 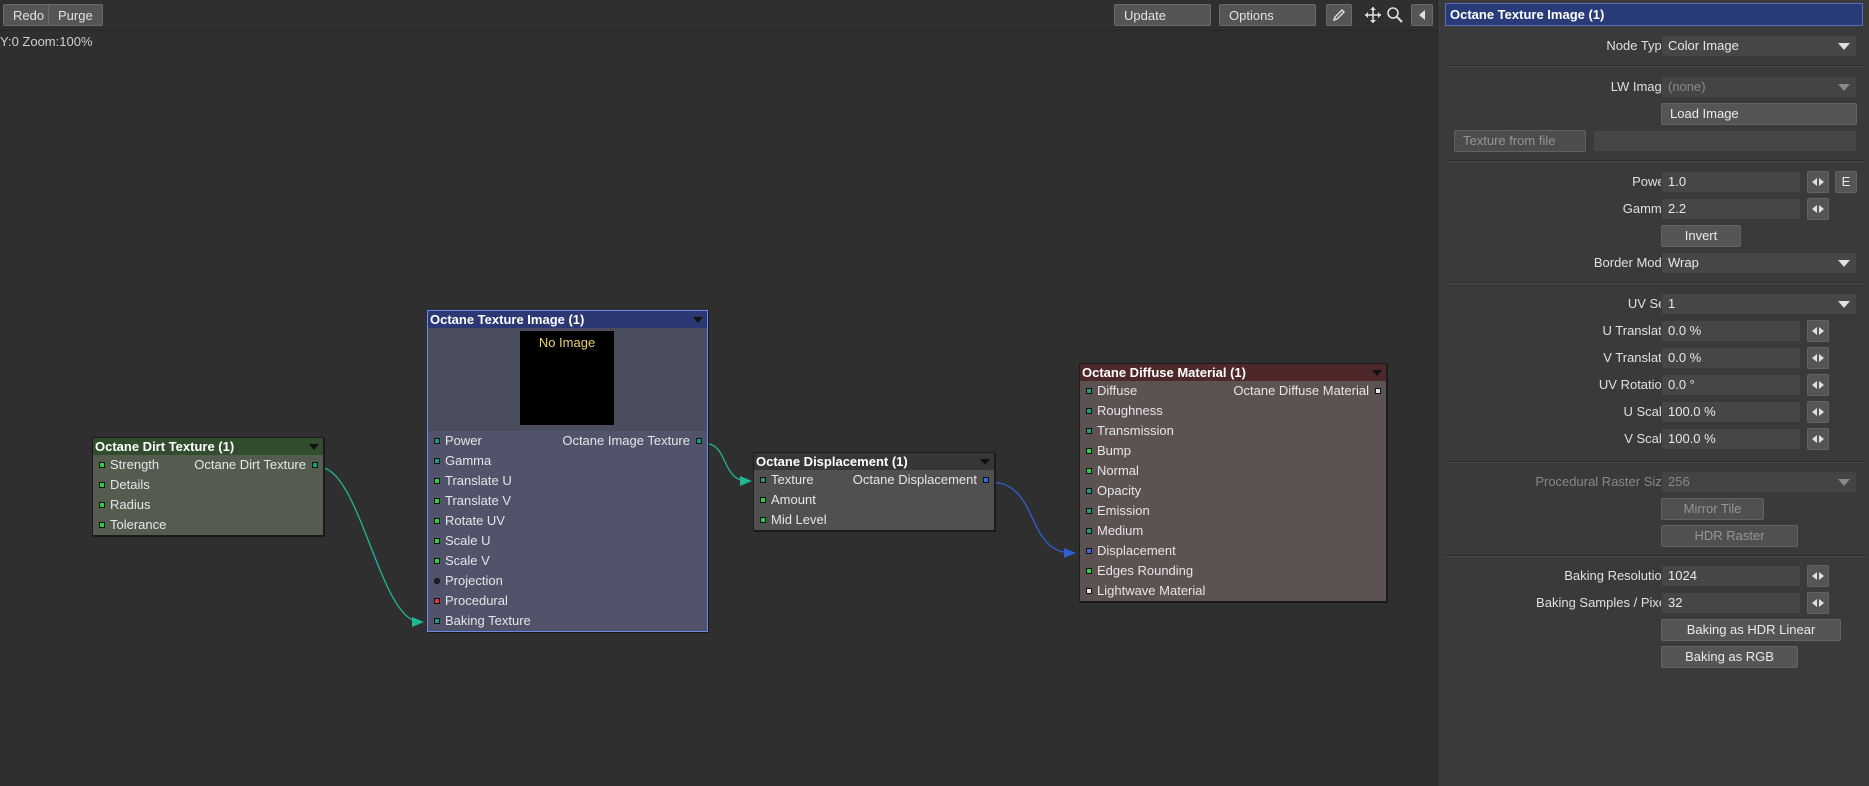 What do you see at coordinates (1731, 603) in the screenshot?
I see `baking-samples-input: 32` at bounding box center [1731, 603].